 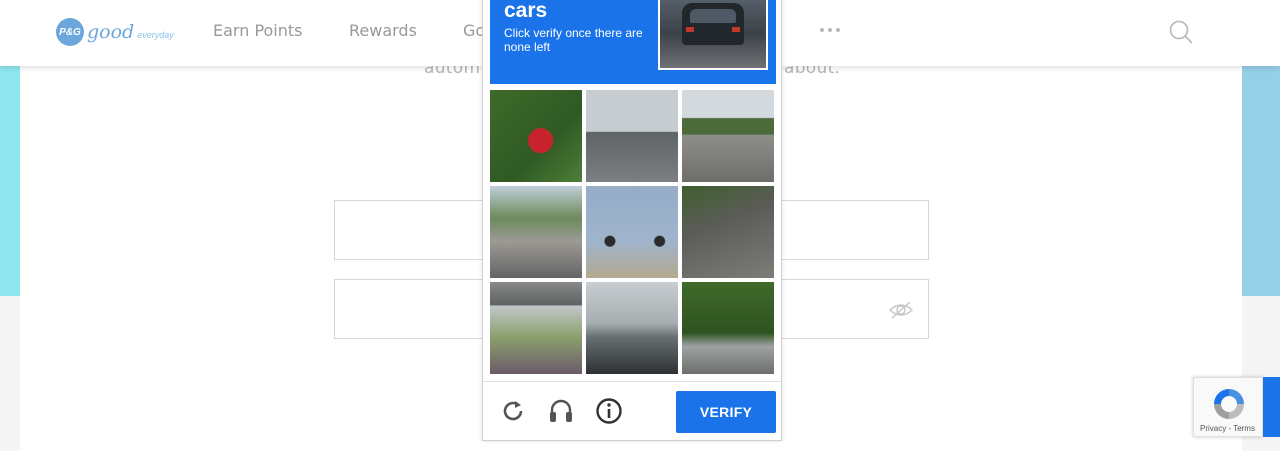 What do you see at coordinates (726, 412) in the screenshot?
I see `verify-button: VERIFY` at bounding box center [726, 412].